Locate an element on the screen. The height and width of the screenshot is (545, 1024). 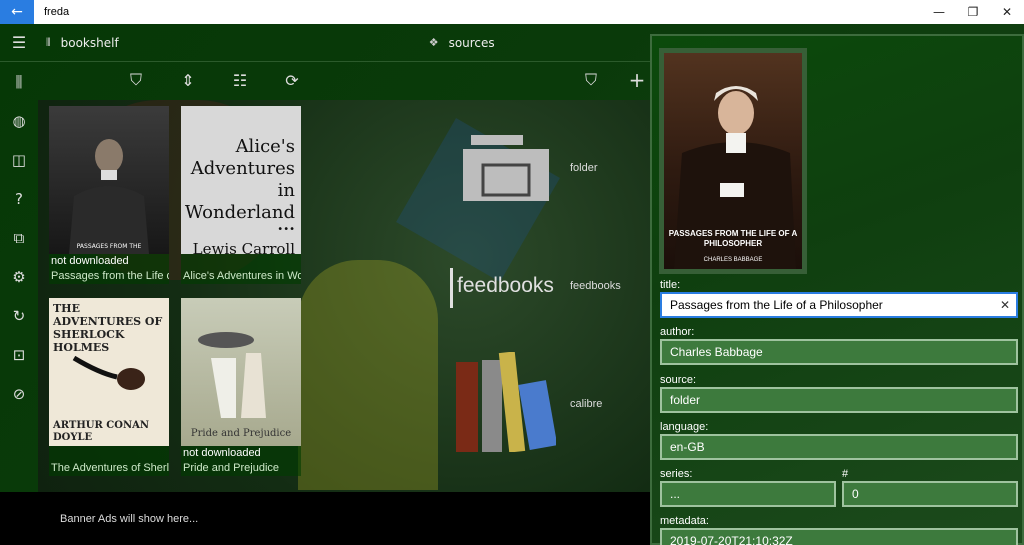
details-cover-author: CHARLES BABBAGE is located at coordinates (733, 260).